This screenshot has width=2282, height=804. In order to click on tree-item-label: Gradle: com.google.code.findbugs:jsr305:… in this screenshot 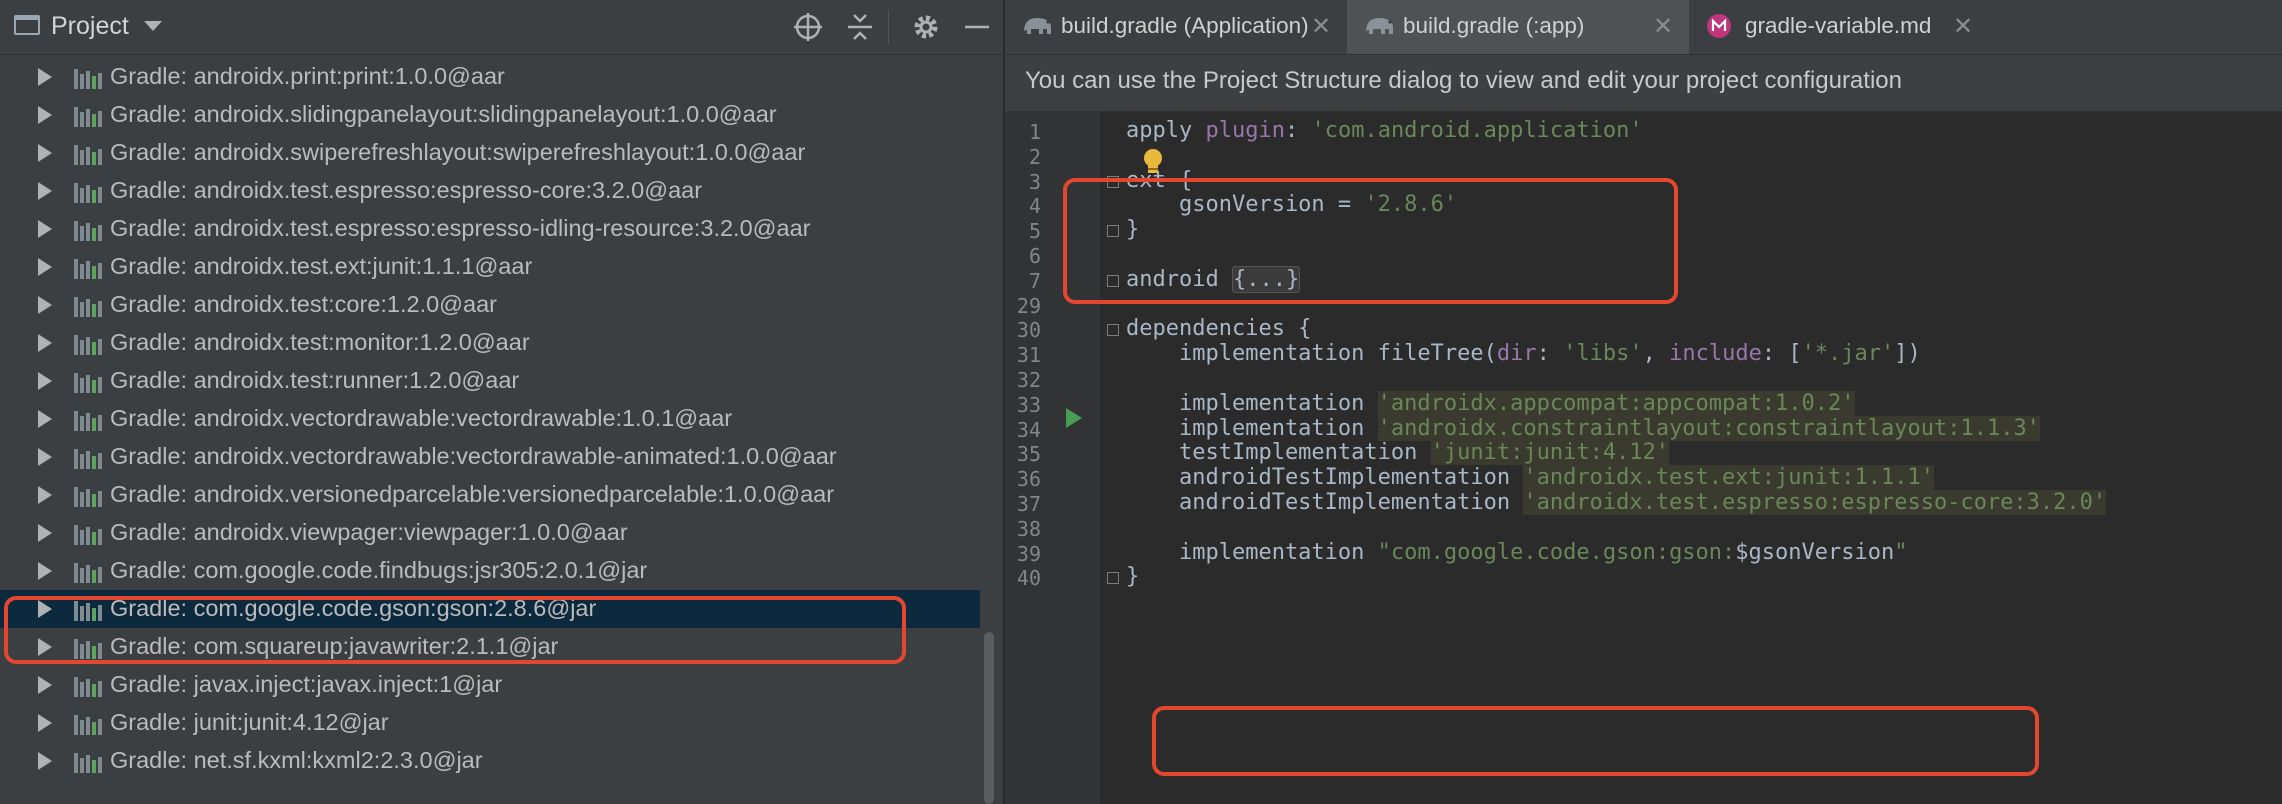, I will do `click(379, 570)`.